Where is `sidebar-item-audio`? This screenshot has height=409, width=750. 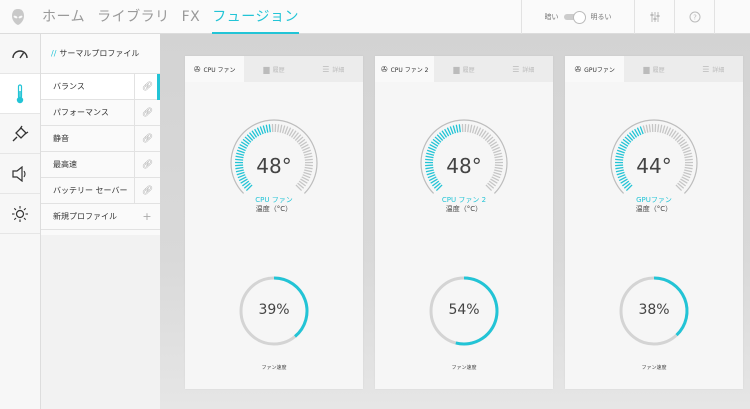 sidebar-item-audio is located at coordinates (20, 174).